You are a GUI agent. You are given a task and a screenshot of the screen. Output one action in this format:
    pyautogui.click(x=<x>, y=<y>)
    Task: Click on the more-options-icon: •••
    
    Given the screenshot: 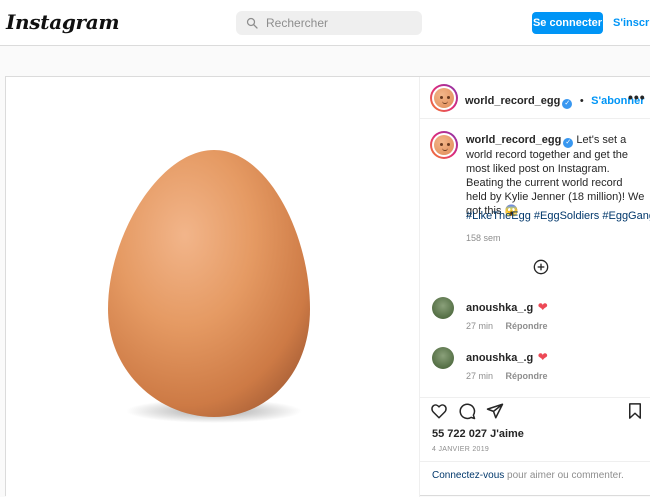 What is the action you would take?
    pyautogui.click(x=637, y=97)
    